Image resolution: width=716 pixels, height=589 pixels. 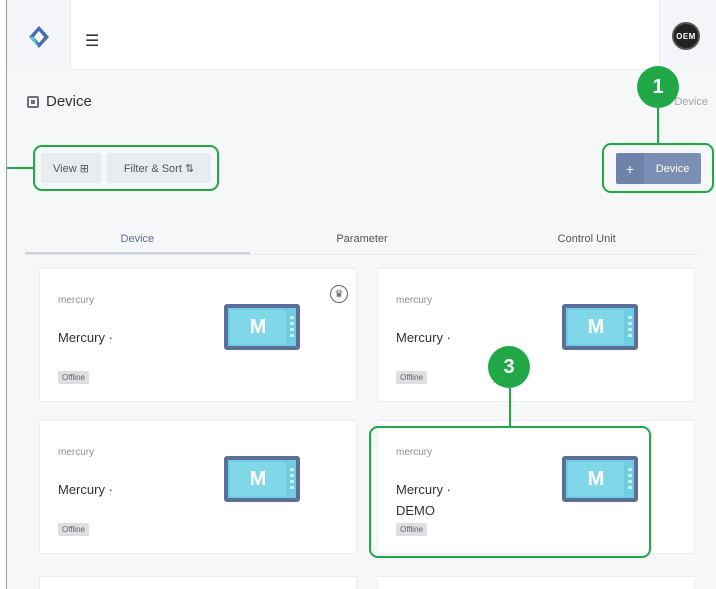 I want to click on callout-badge-1: 1, so click(x=658, y=87).